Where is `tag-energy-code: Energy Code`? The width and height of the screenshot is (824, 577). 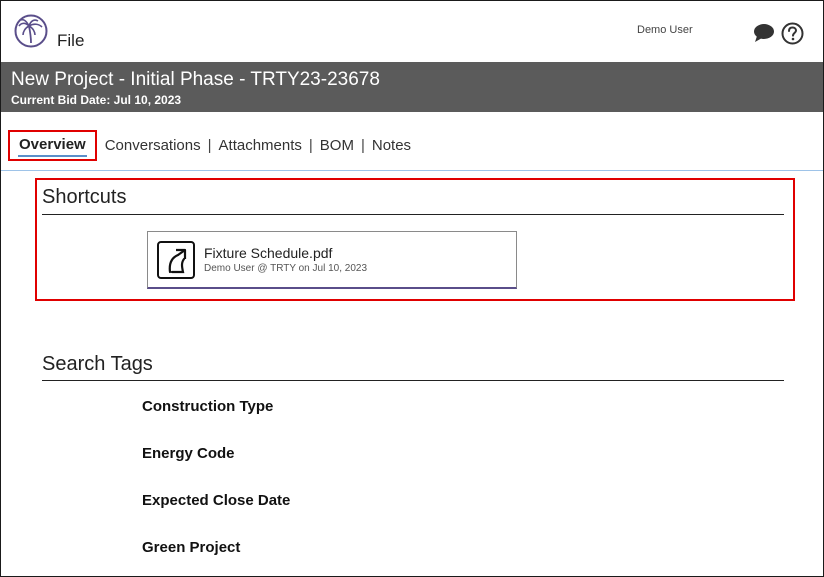
tag-energy-code: Energy Code is located at coordinates (188, 453).